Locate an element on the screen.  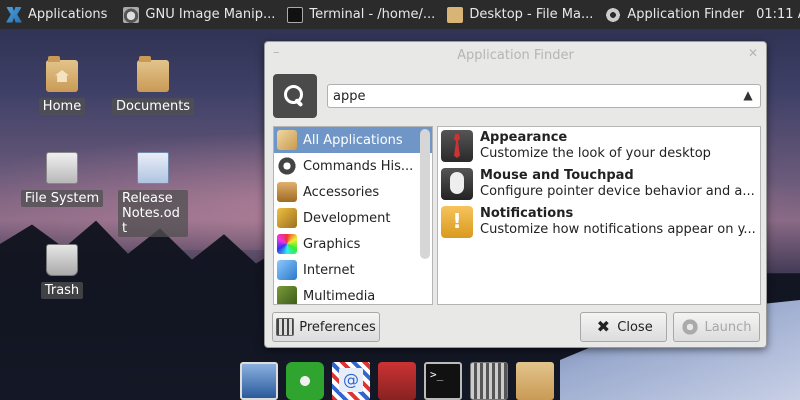
home-folder-icon is located at coordinates (62, 74).